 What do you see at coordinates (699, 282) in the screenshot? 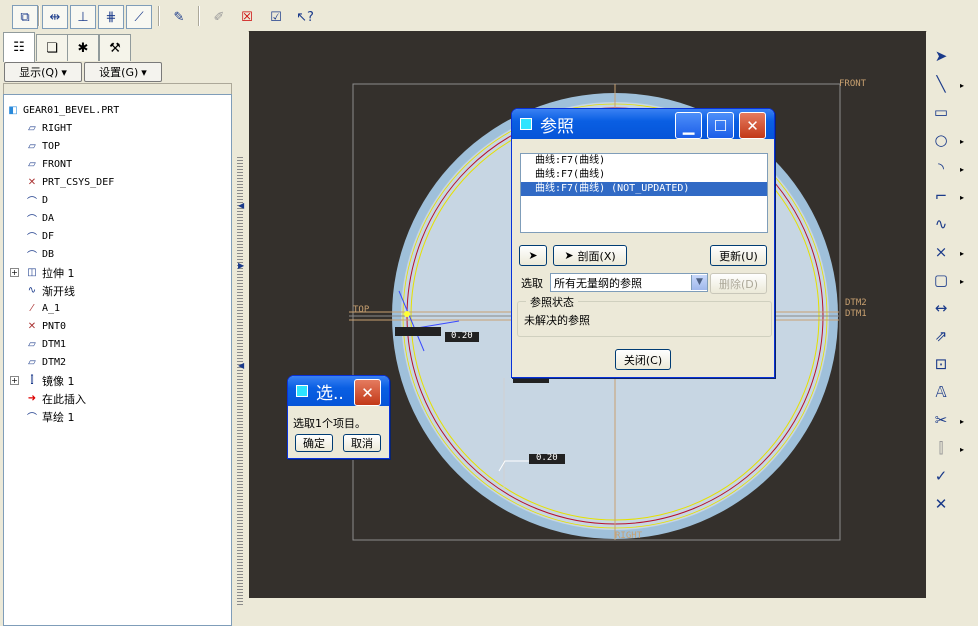
I see `chevron-down-icon: ▼` at bounding box center [699, 282].